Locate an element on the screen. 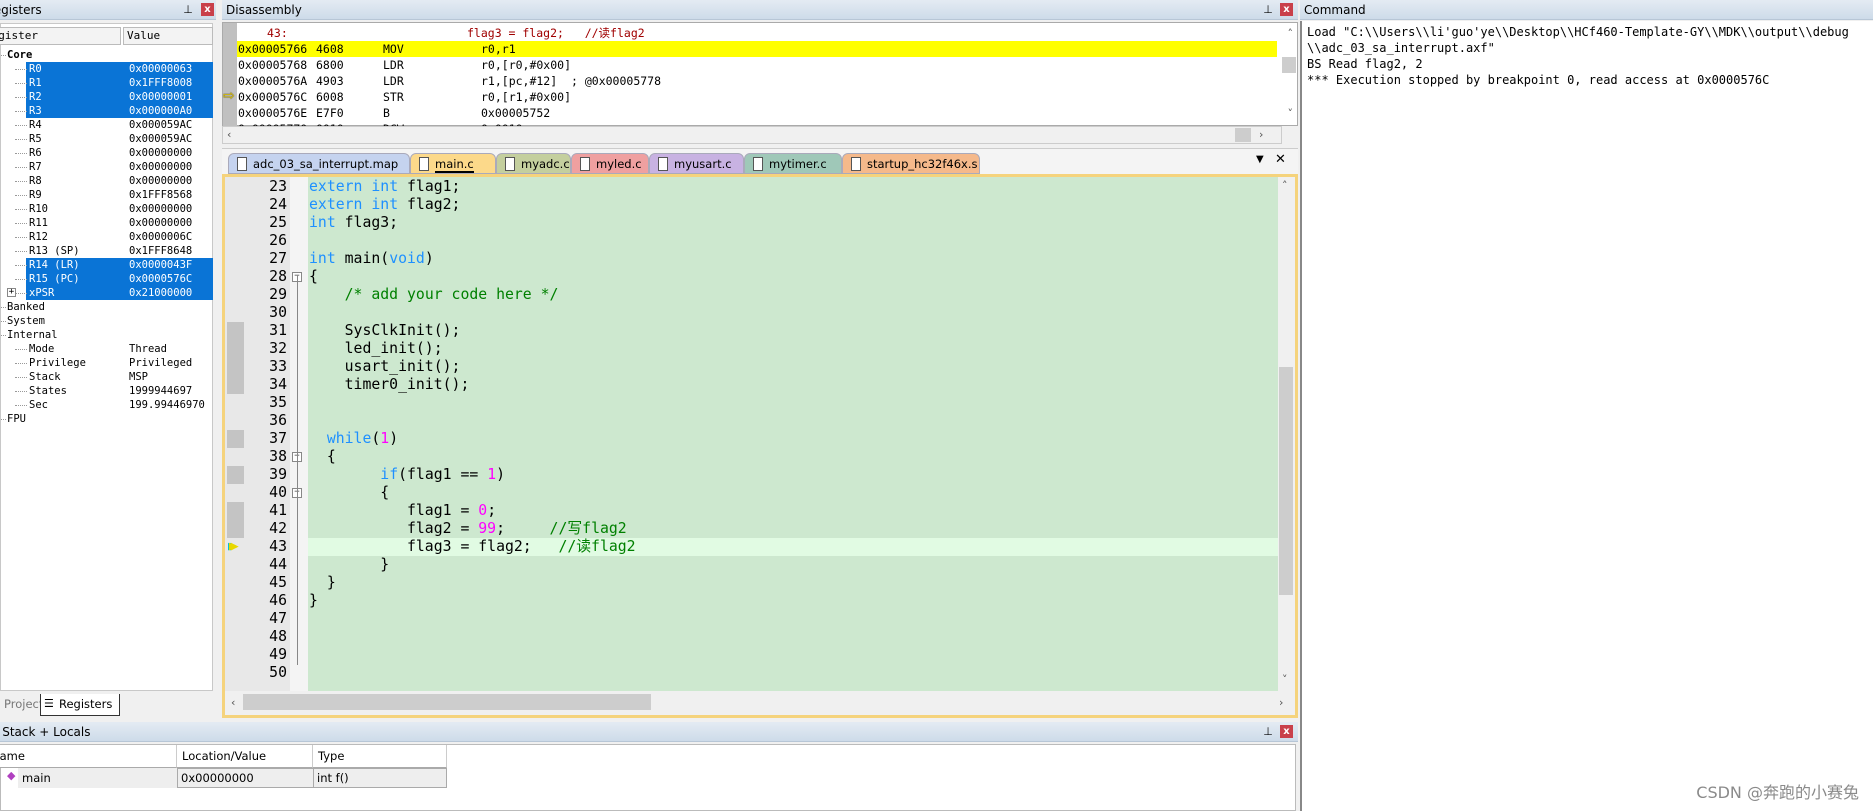  register-row: FPU is located at coordinates (107, 419).